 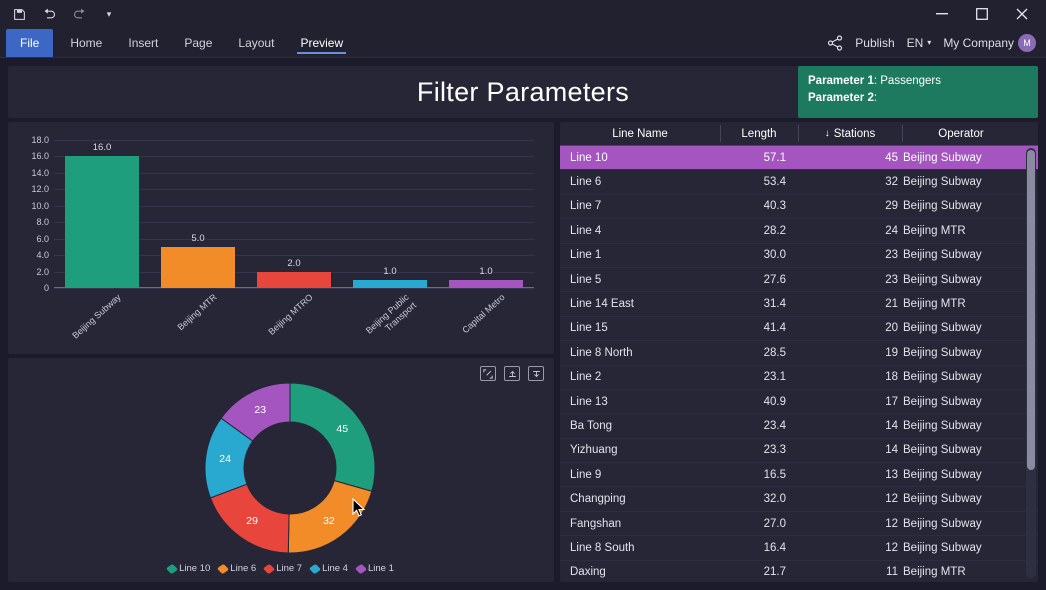 I want to click on table-row: Fangshan 27.0 12 Beijing Subway, so click(x=799, y=524).